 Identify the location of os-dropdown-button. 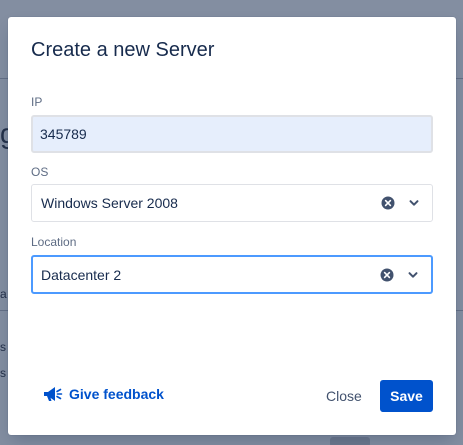
(414, 203).